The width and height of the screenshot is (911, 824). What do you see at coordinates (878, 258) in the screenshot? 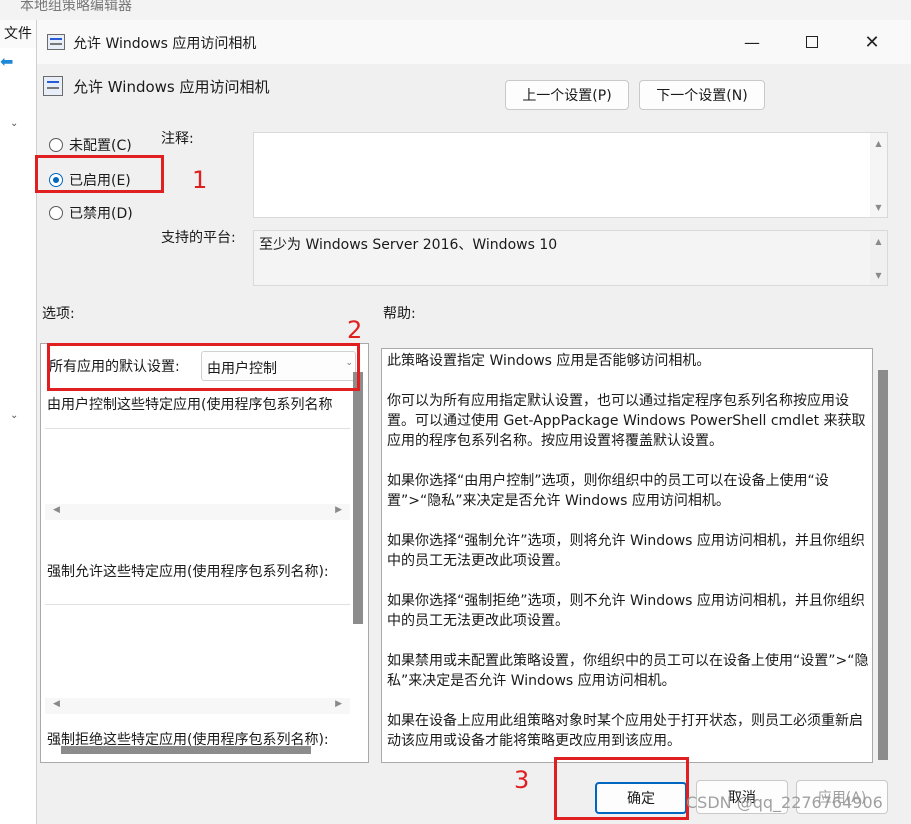
I see `platform-scrollbar: ▲ ▼` at bounding box center [878, 258].